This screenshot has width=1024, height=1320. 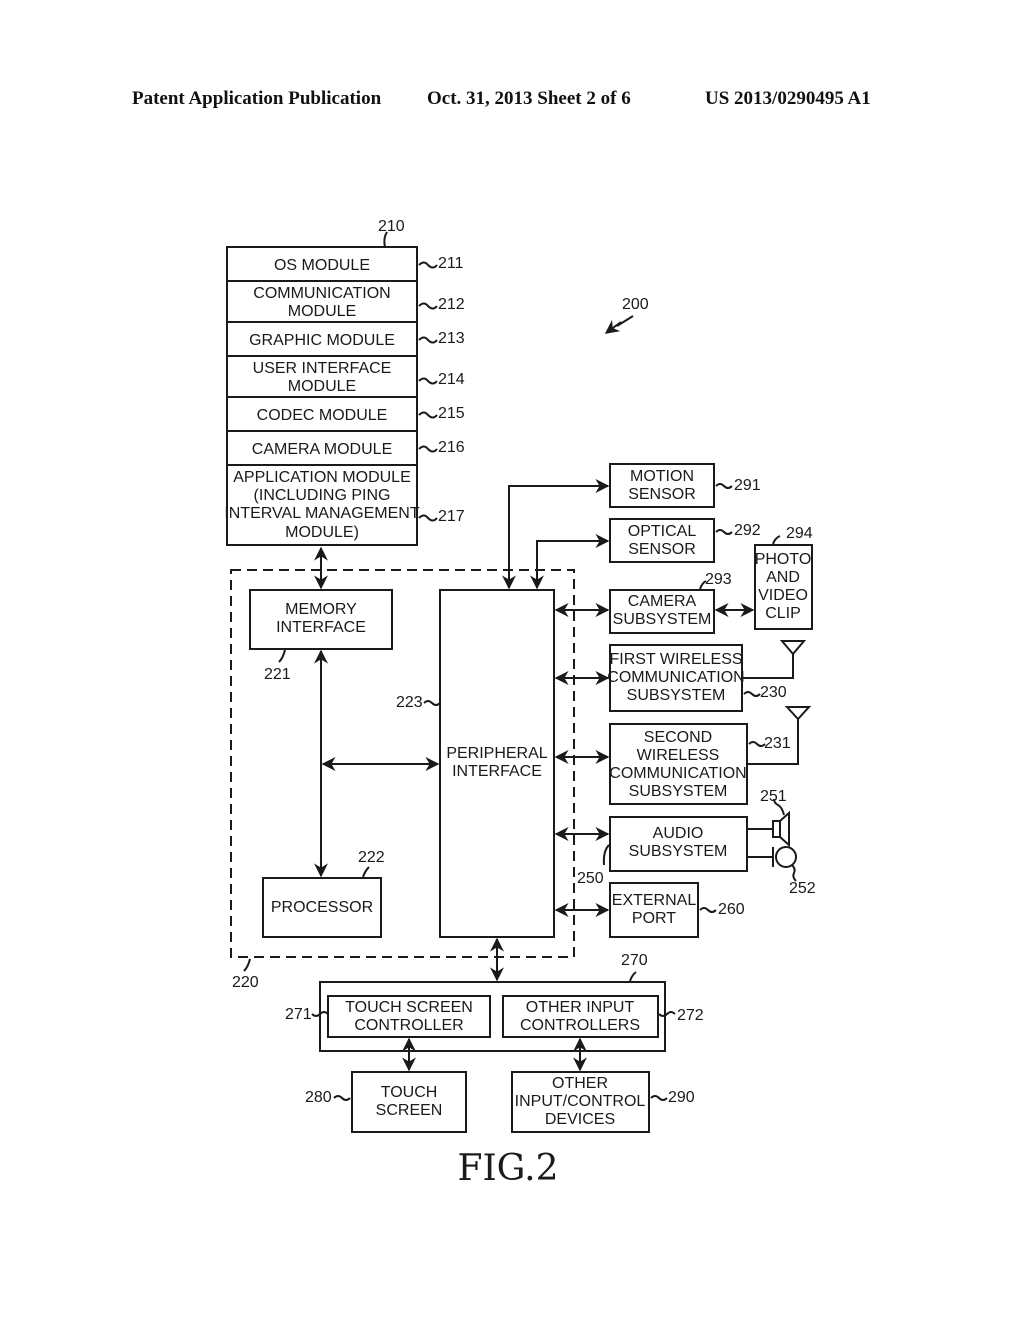 What do you see at coordinates (718, 579) in the screenshot?
I see `ref-293: 293` at bounding box center [718, 579].